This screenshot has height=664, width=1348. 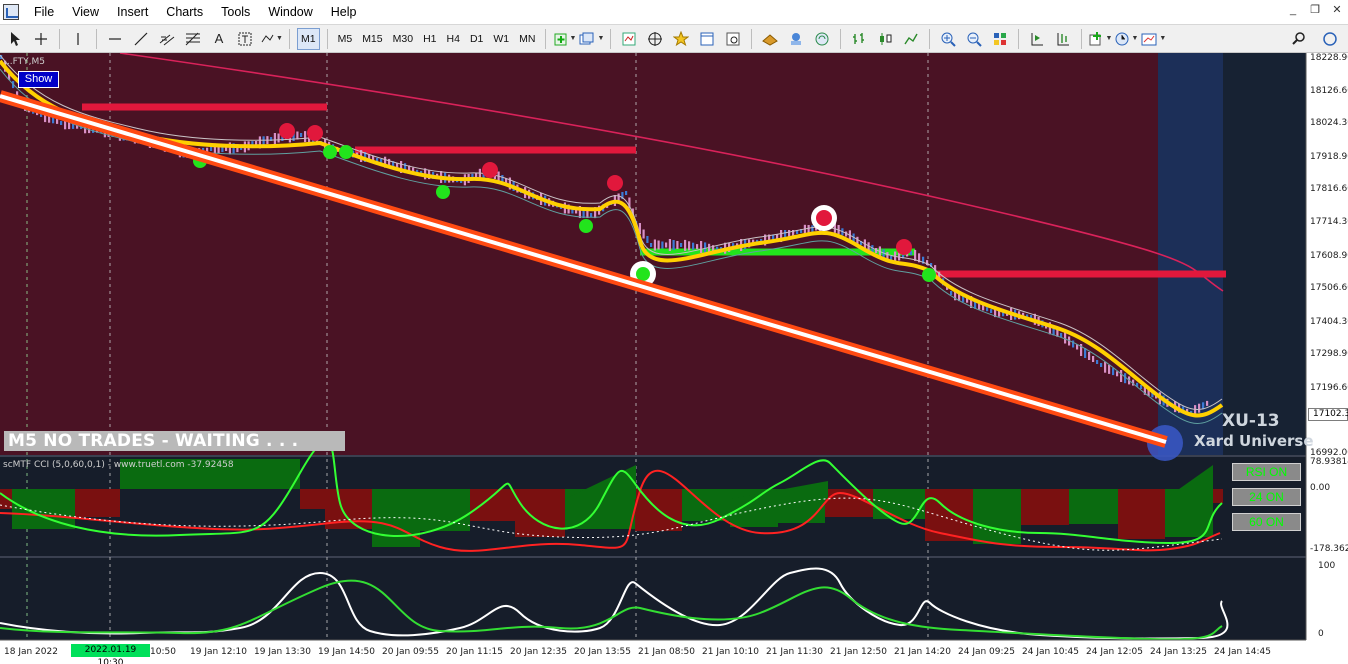 I want to click on templates-icon: ▼, so click(x=1153, y=39).